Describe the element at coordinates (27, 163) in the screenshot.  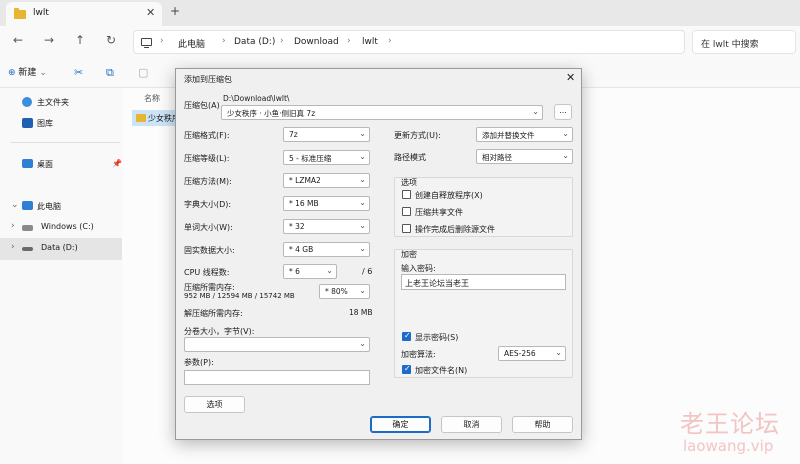
I see `desktop-icon` at that location.